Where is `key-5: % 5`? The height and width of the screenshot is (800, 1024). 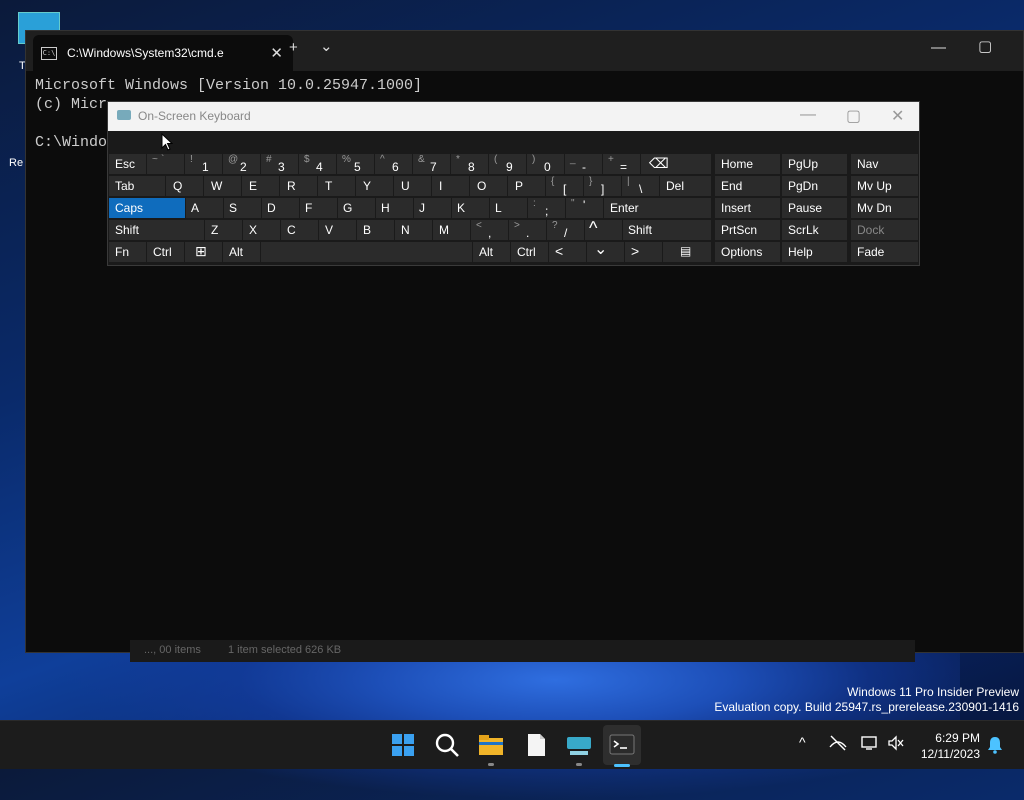 key-5: % 5 is located at coordinates (355, 164).